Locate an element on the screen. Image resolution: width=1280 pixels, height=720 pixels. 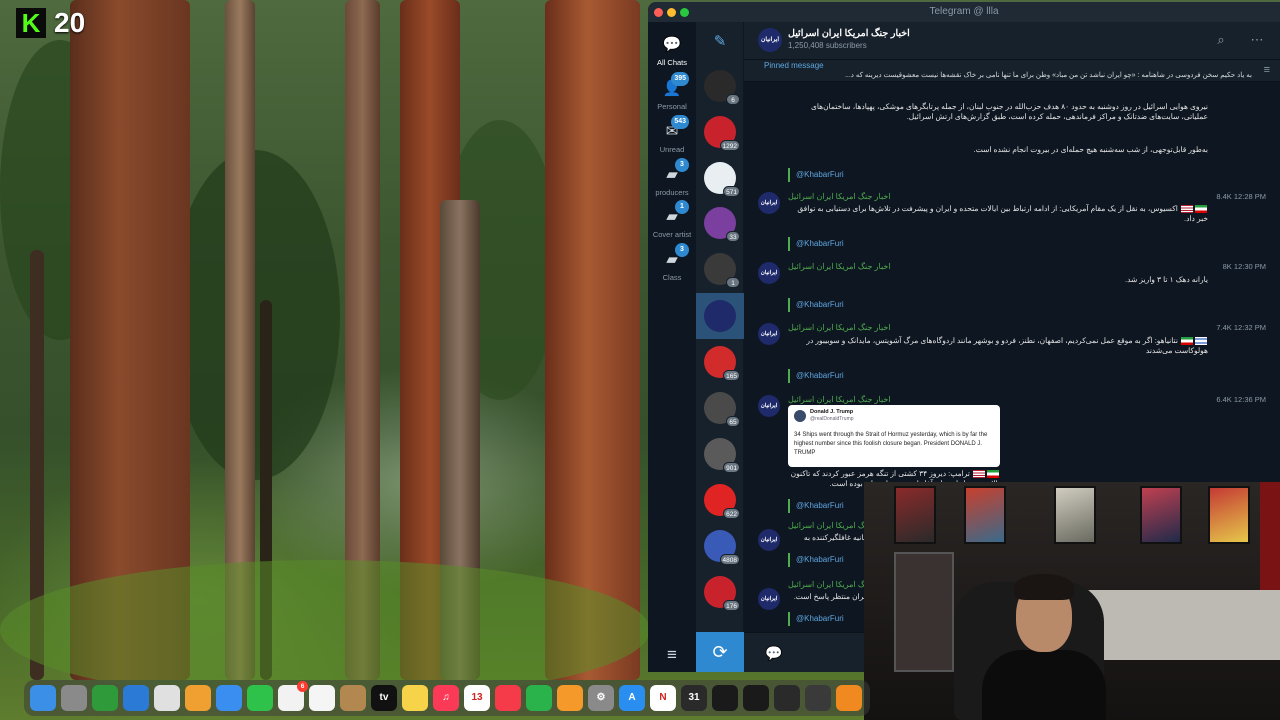
pinned-list-icon: ≡ is located at coordinates (1267, 70).